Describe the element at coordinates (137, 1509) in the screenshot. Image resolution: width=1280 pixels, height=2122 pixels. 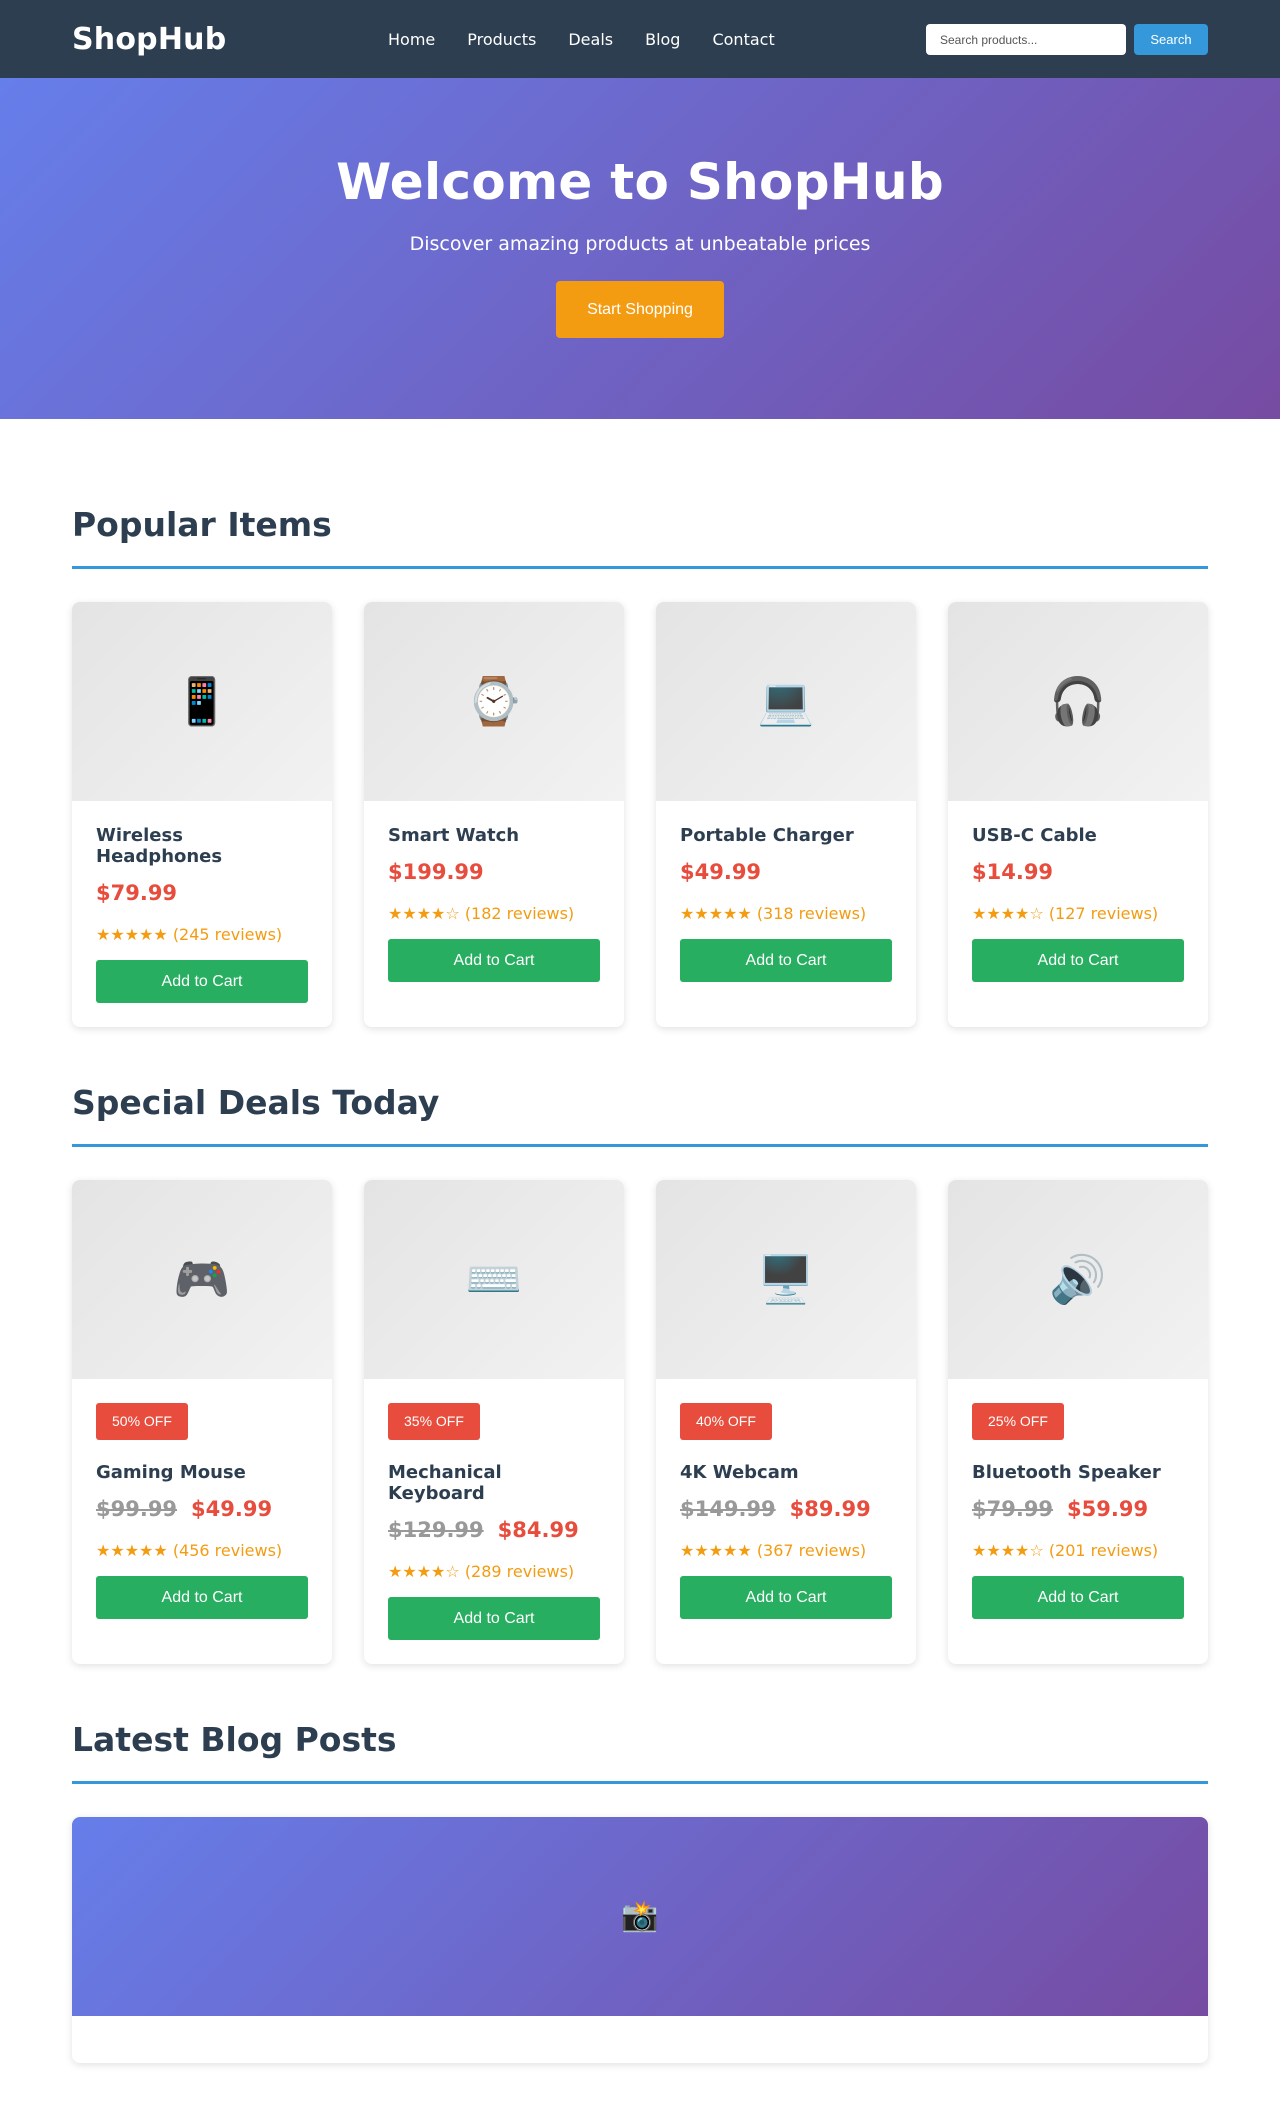
I see `original-price: $99.99` at that location.